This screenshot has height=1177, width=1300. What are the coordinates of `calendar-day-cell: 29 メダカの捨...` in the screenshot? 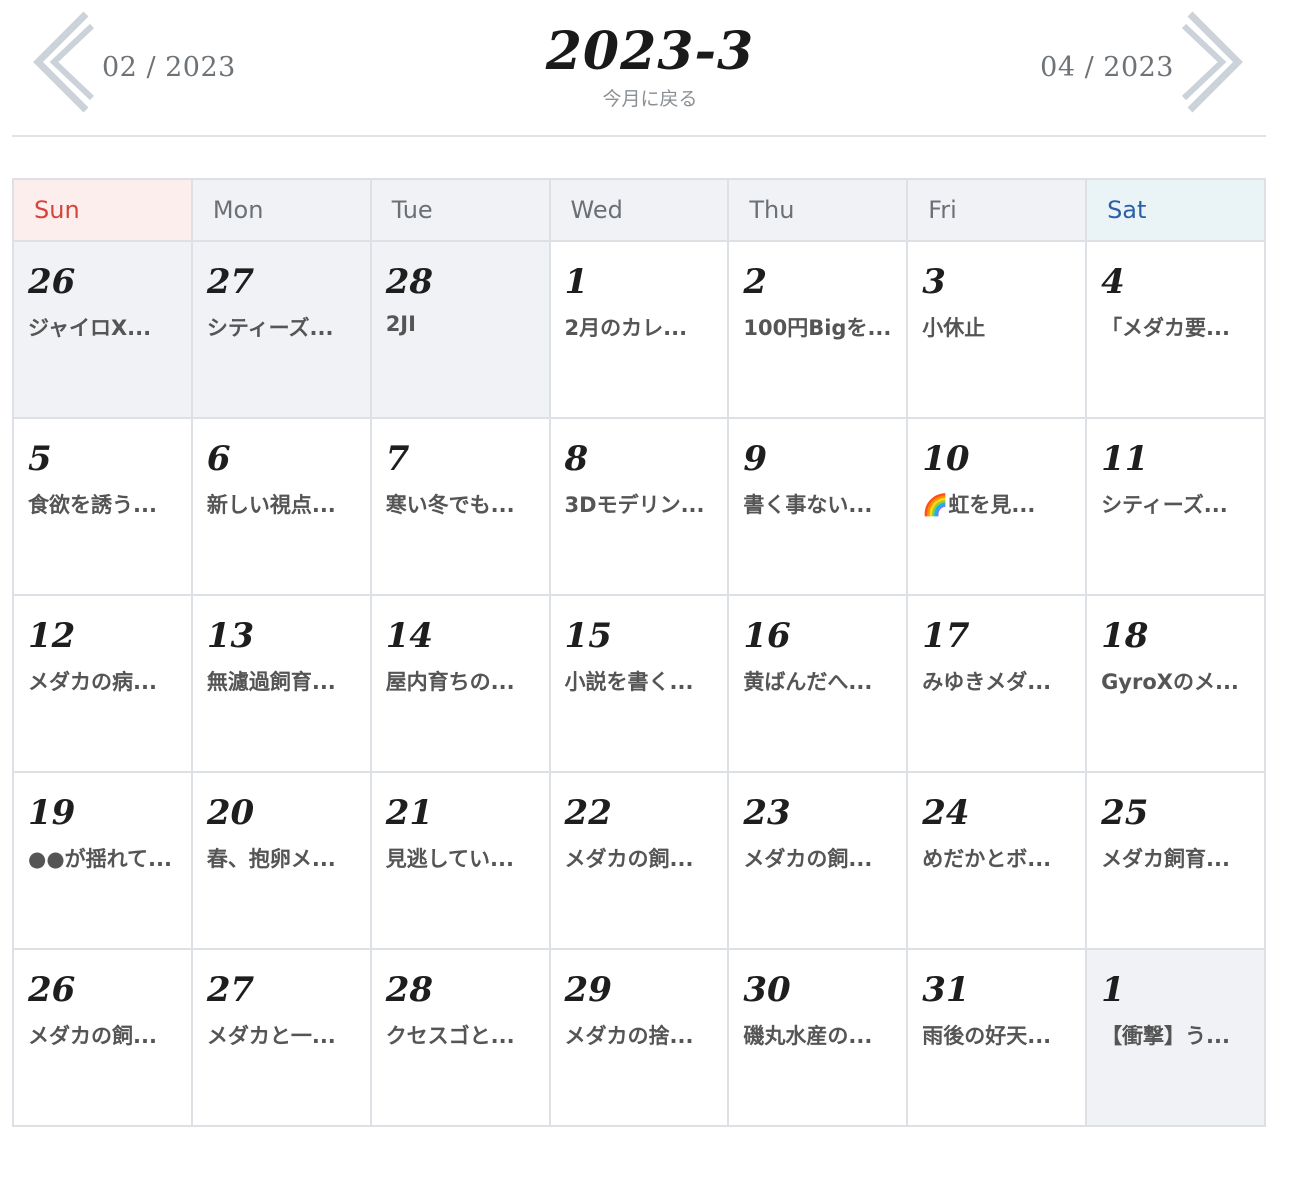 It's located at (639, 1037).